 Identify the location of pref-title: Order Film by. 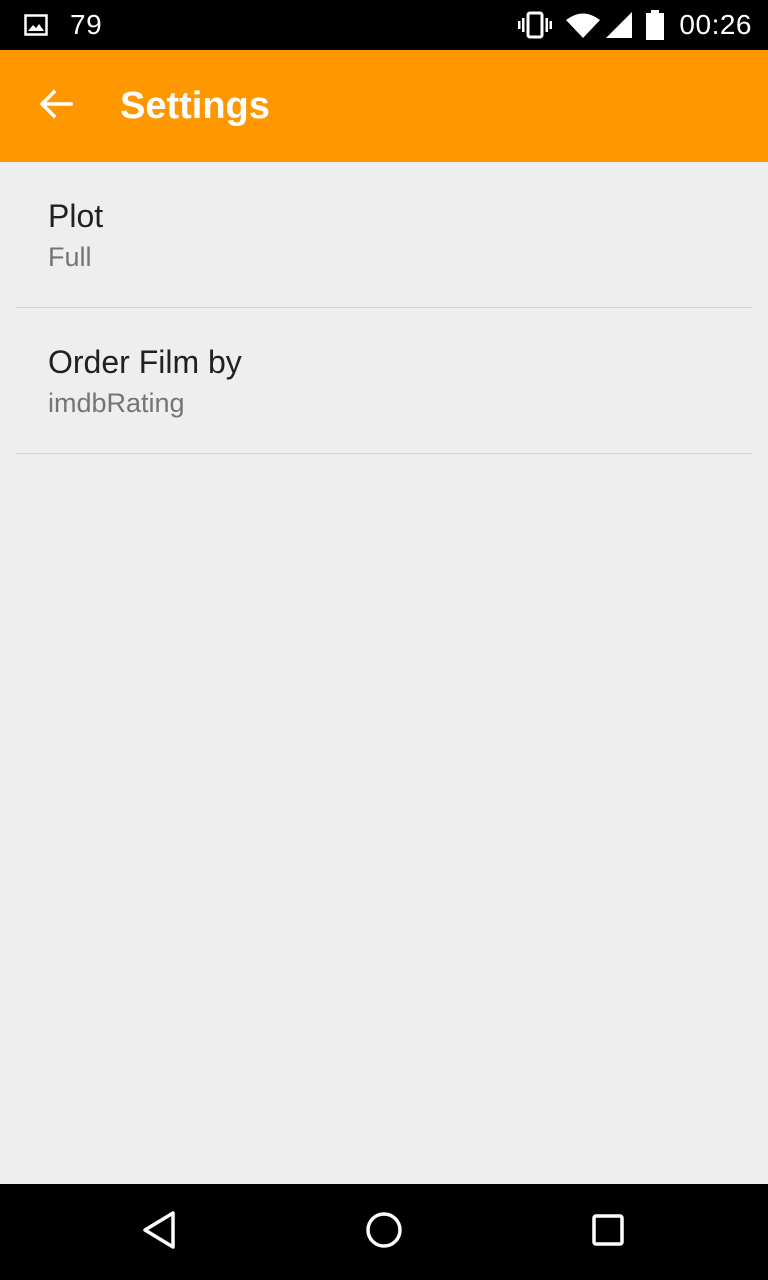
(145, 362).